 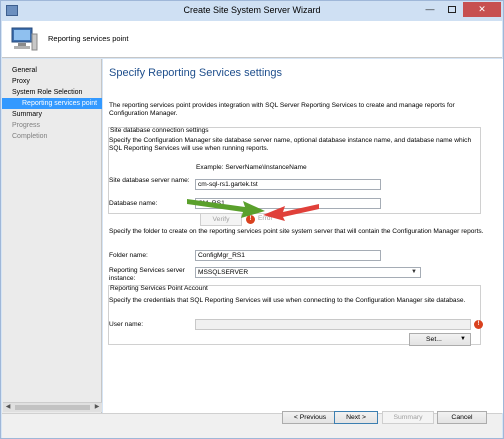 What do you see at coordinates (147, 274) in the screenshot?
I see `instance-label: Reporting Services server instance:` at bounding box center [147, 274].